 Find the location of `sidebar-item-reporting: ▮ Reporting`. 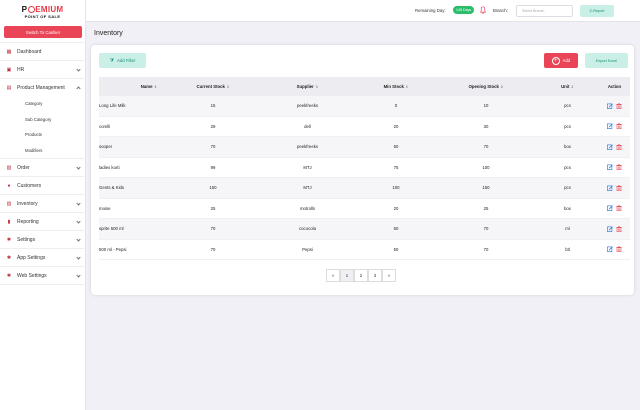

sidebar-item-reporting: ▮ Reporting is located at coordinates (43, 221).